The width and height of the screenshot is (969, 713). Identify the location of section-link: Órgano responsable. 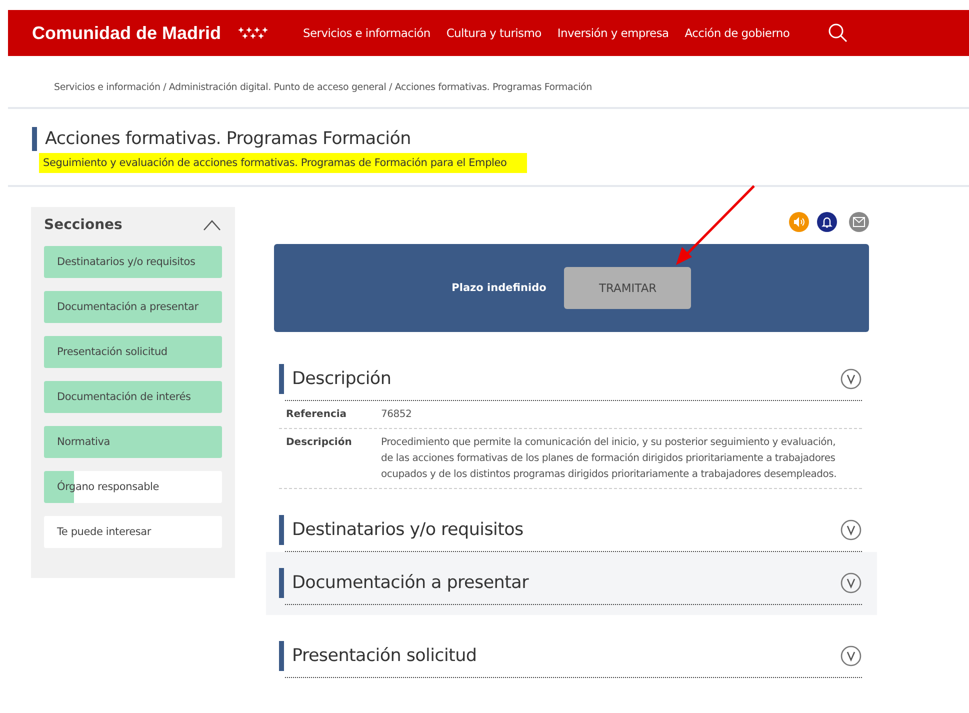
(133, 487).